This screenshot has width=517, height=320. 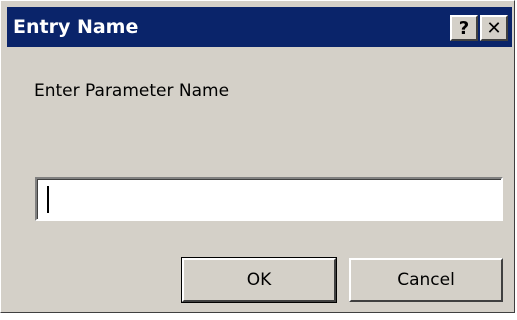 I want to click on text-caret, so click(x=48, y=199).